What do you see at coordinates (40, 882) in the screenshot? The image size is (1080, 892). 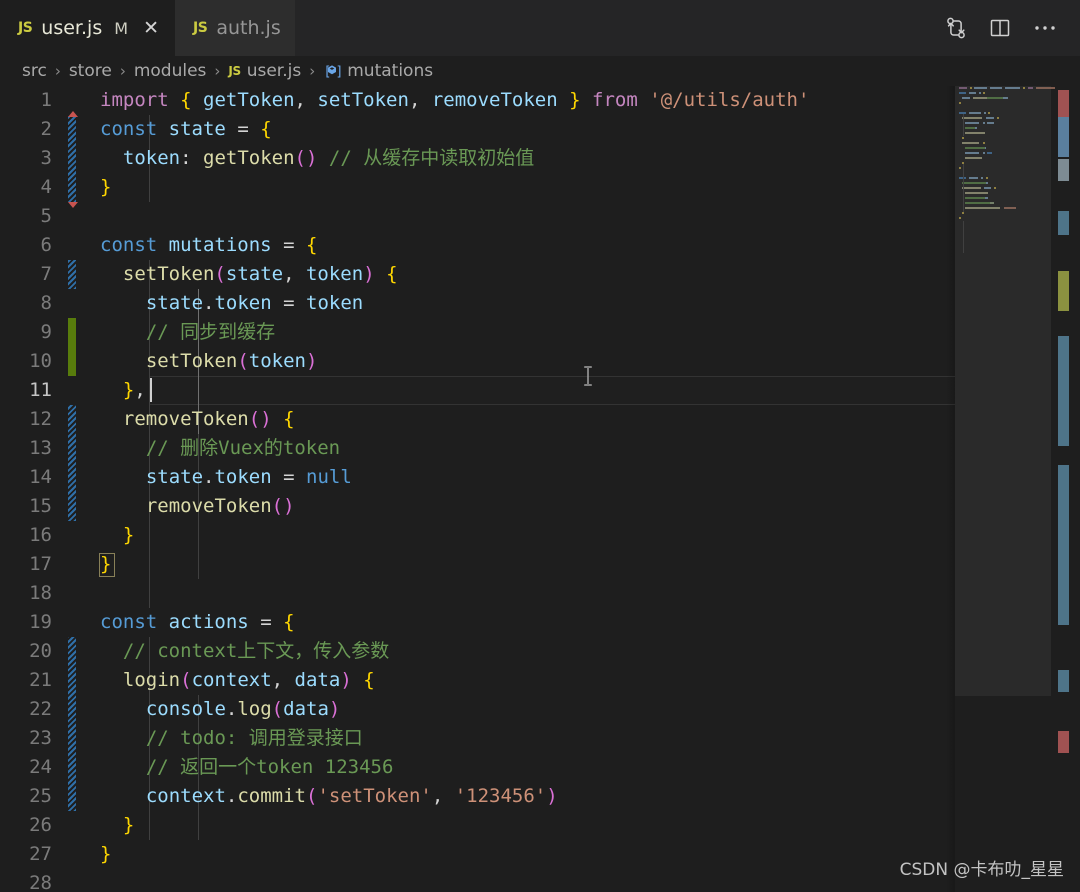 I see `line-number: 28` at bounding box center [40, 882].